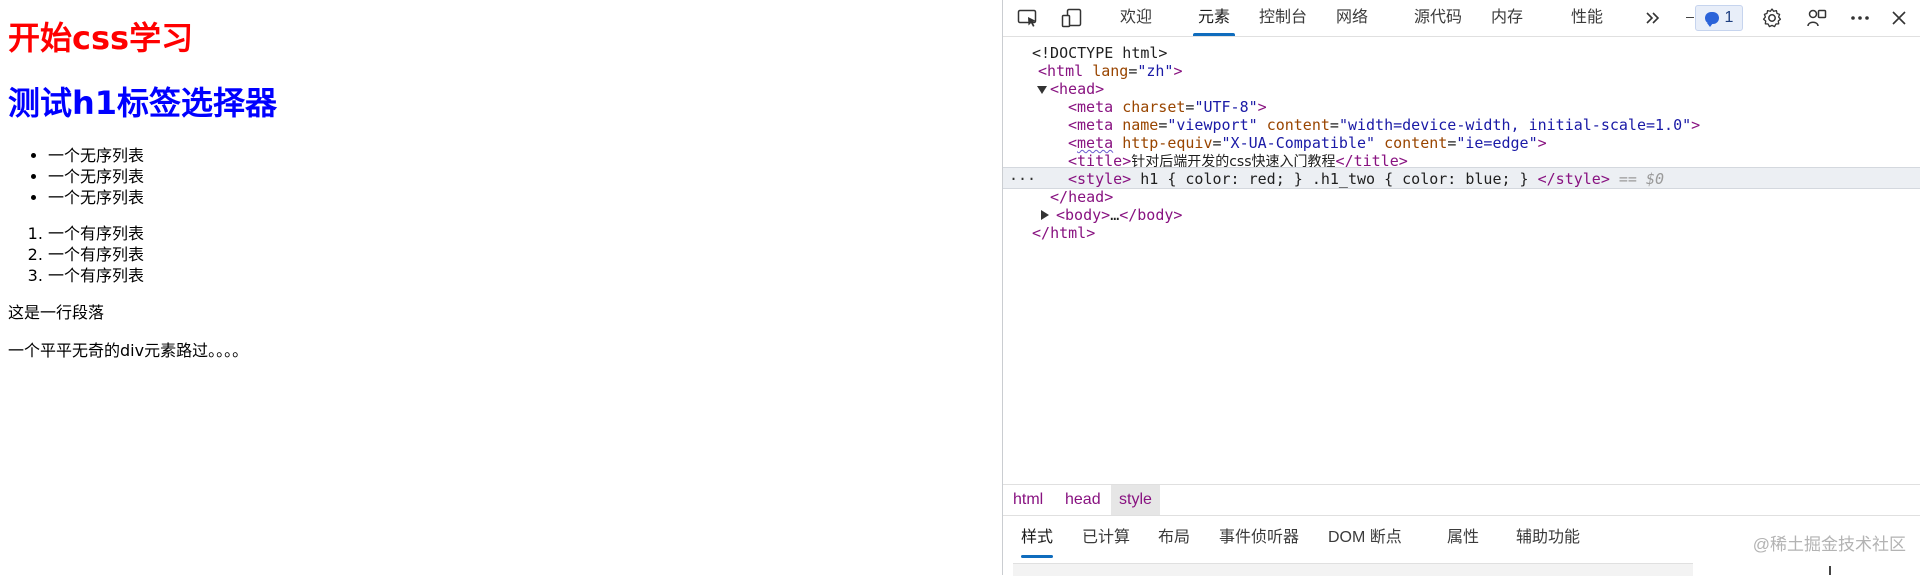  Describe the element at coordinates (1830, 570) in the screenshot. I see `text-caret` at that location.